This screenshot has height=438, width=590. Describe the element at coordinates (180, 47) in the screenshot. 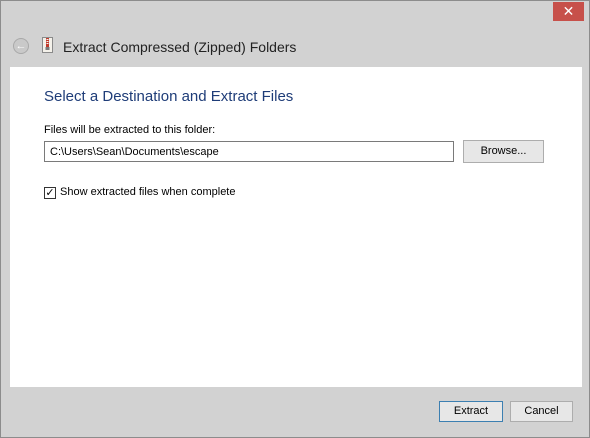

I see `window-title: Extract Compressed (Zipped) Folders` at that location.